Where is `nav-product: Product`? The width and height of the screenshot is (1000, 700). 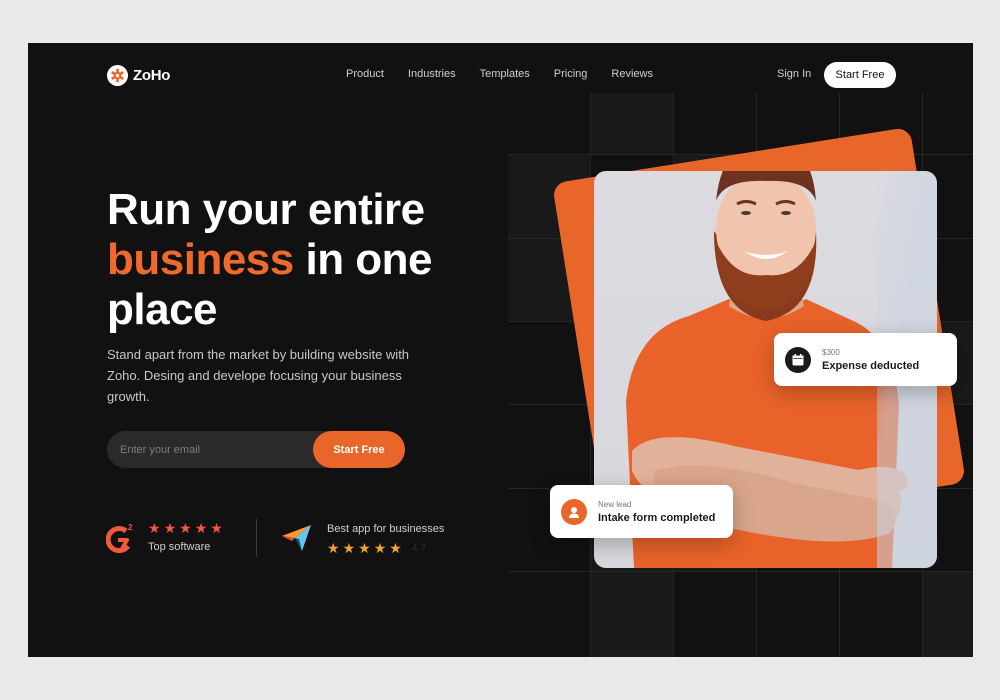
nav-product: Product is located at coordinates (365, 74).